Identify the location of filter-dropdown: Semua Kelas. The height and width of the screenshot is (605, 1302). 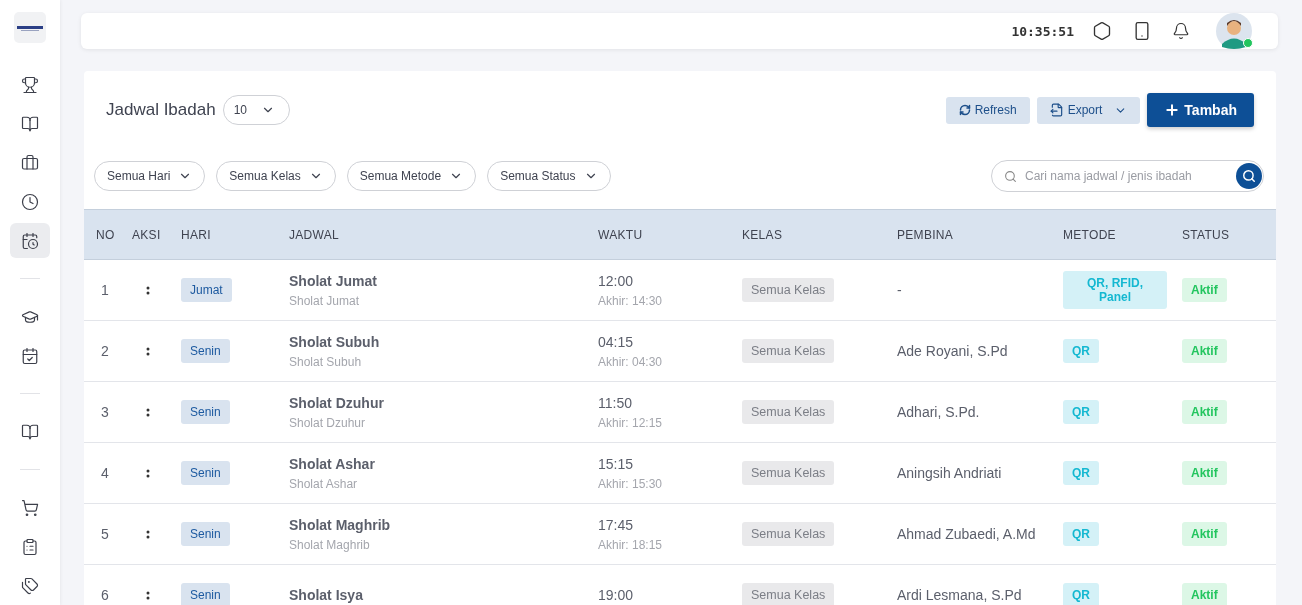
(276, 176).